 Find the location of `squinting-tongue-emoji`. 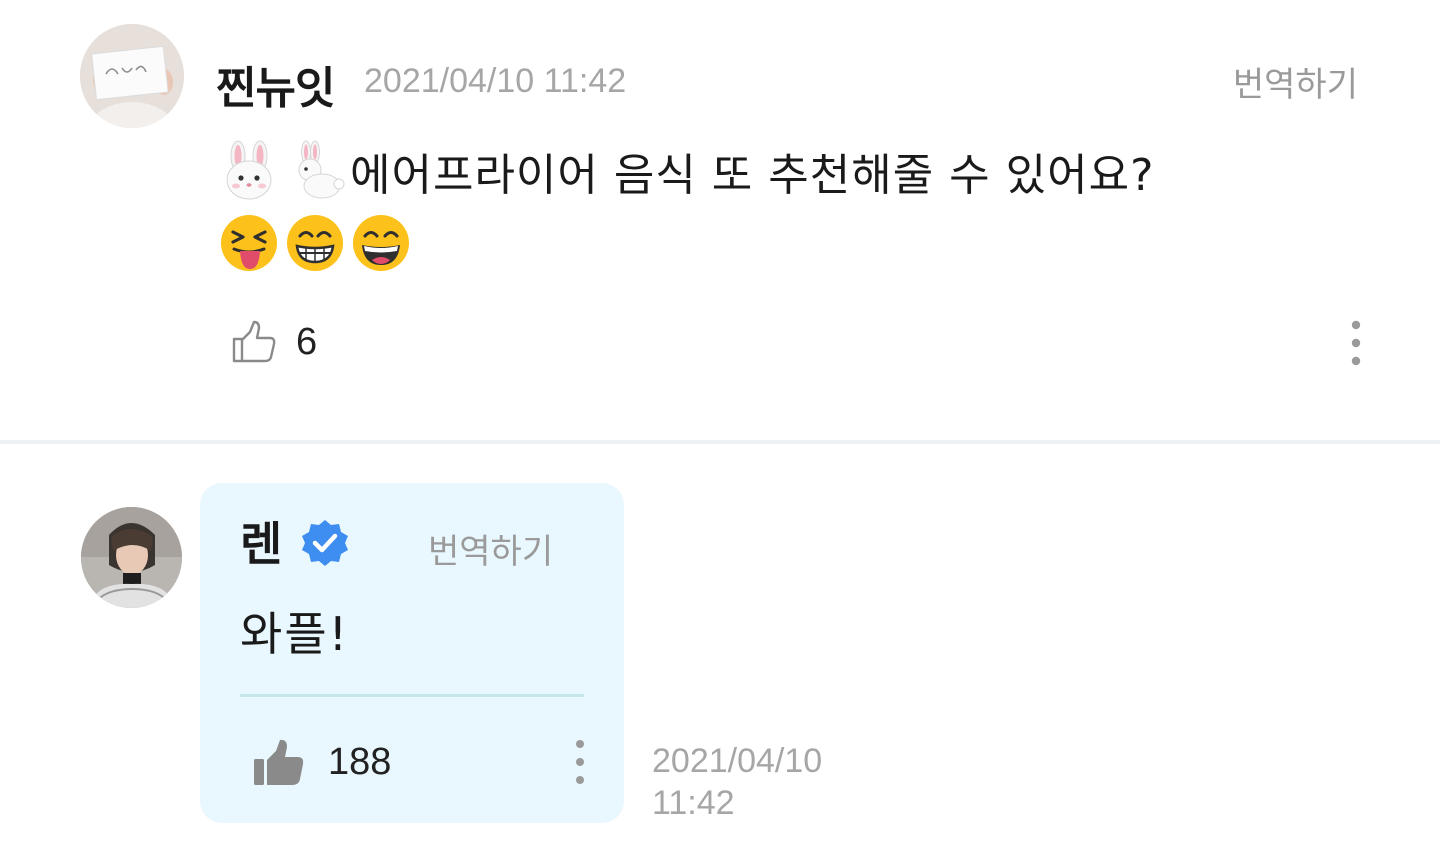

squinting-tongue-emoji is located at coordinates (249, 243).